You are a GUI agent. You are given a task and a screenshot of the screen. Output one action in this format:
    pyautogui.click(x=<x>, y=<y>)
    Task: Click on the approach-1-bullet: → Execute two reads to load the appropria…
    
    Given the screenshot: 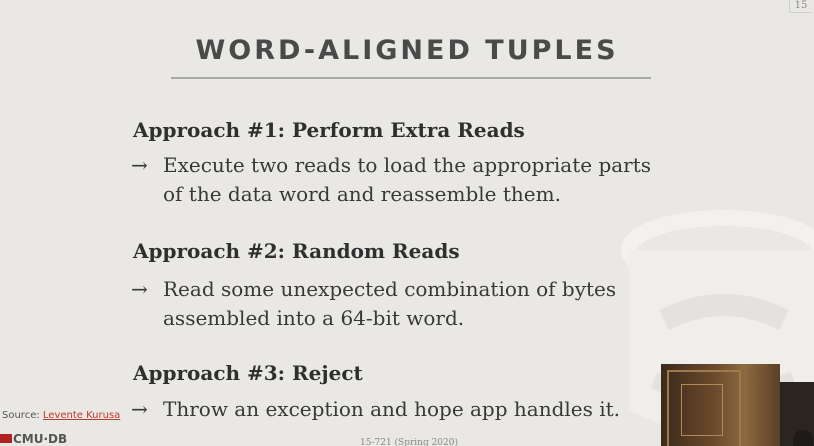 What is the action you would take?
    pyautogui.click(x=391, y=180)
    